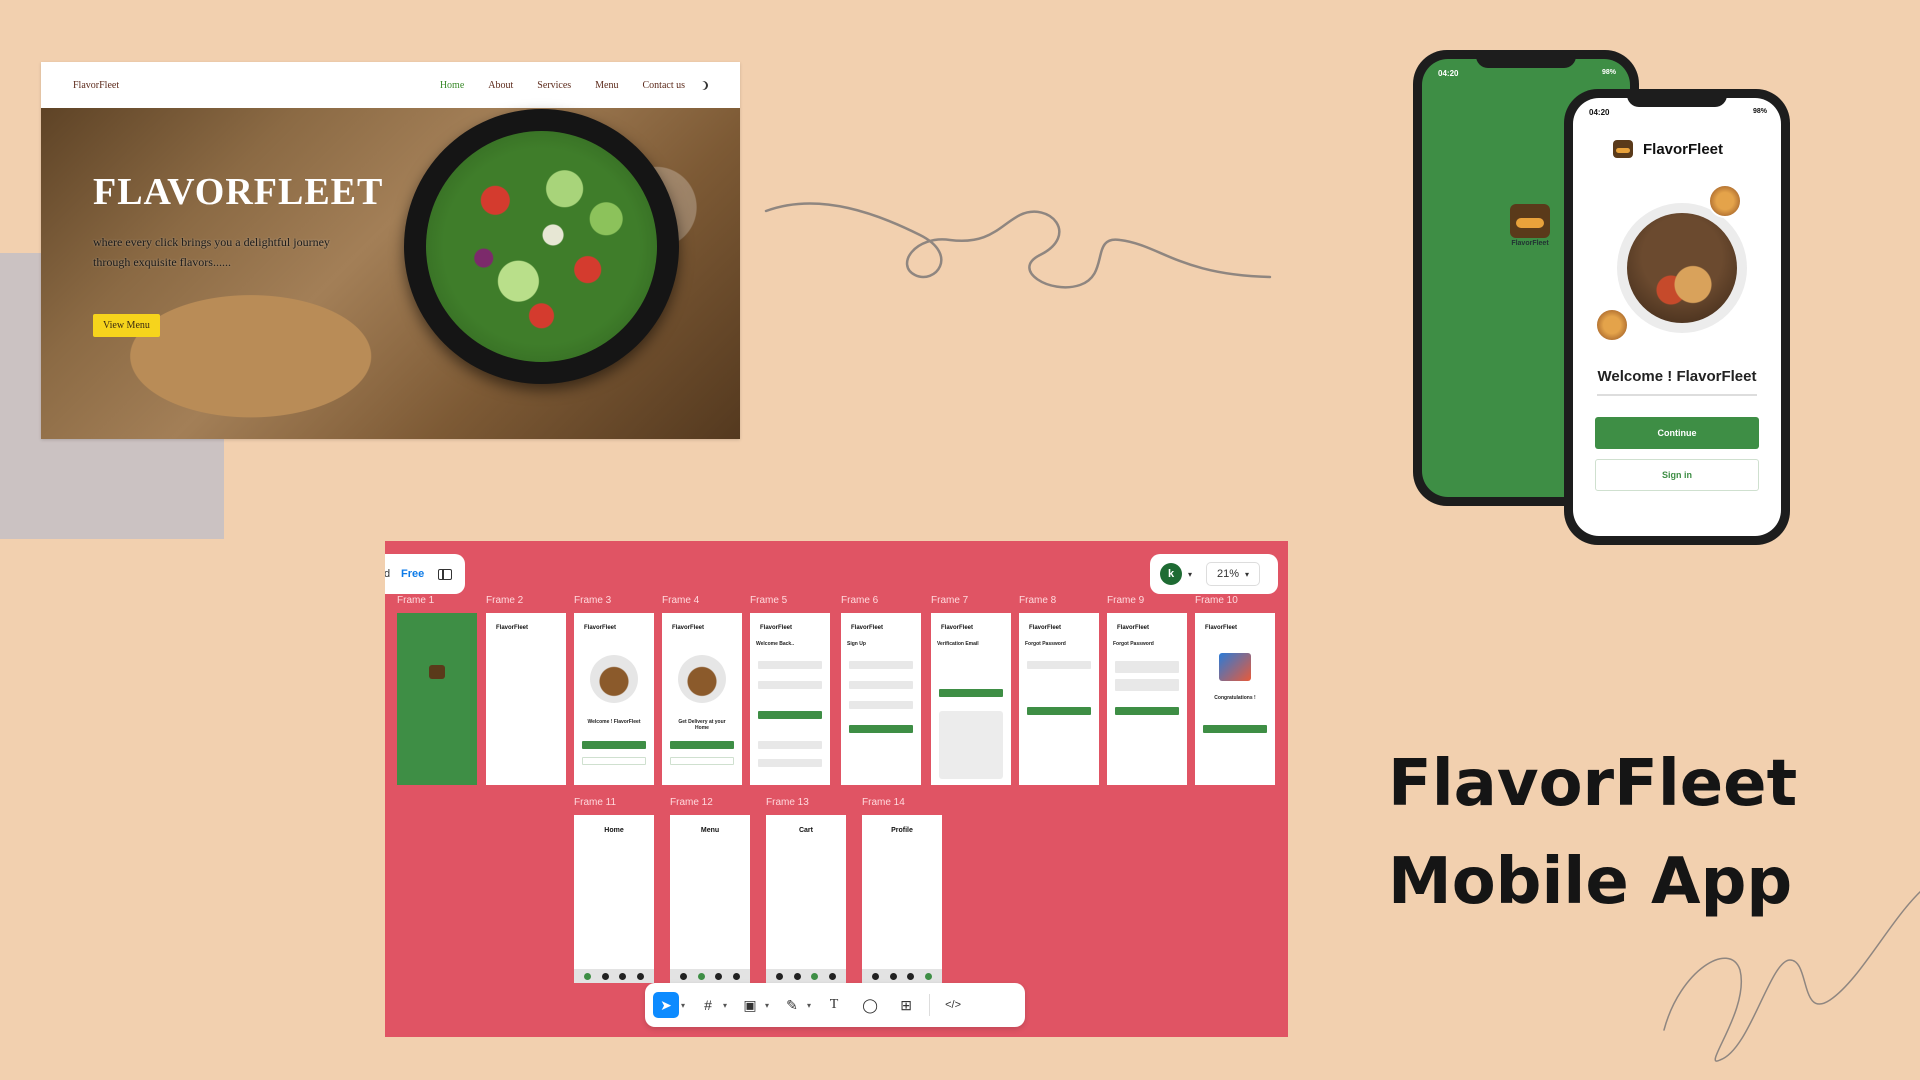 The width and height of the screenshot is (1920, 1080). What do you see at coordinates (437, 699) in the screenshot?
I see `frame-1-splash` at bounding box center [437, 699].